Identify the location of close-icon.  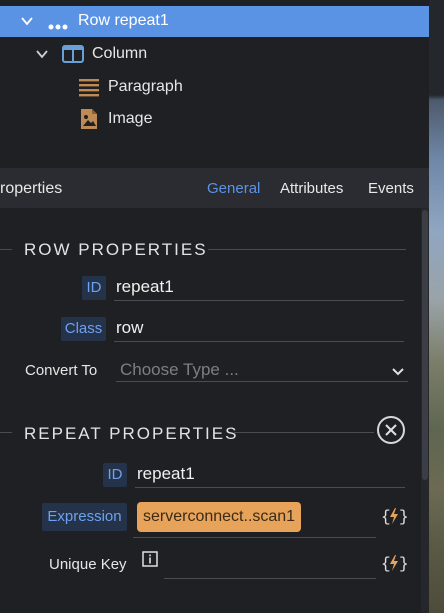
(391, 430).